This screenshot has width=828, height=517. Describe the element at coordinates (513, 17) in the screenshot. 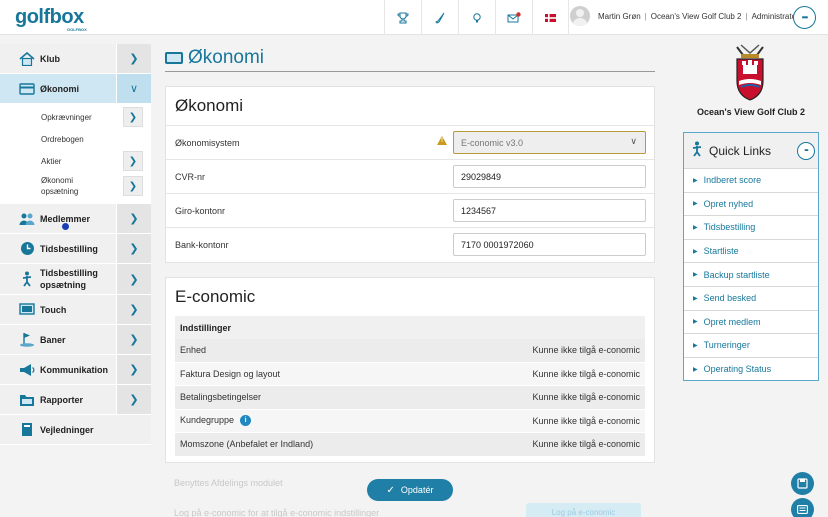

I see `mail-icon` at that location.